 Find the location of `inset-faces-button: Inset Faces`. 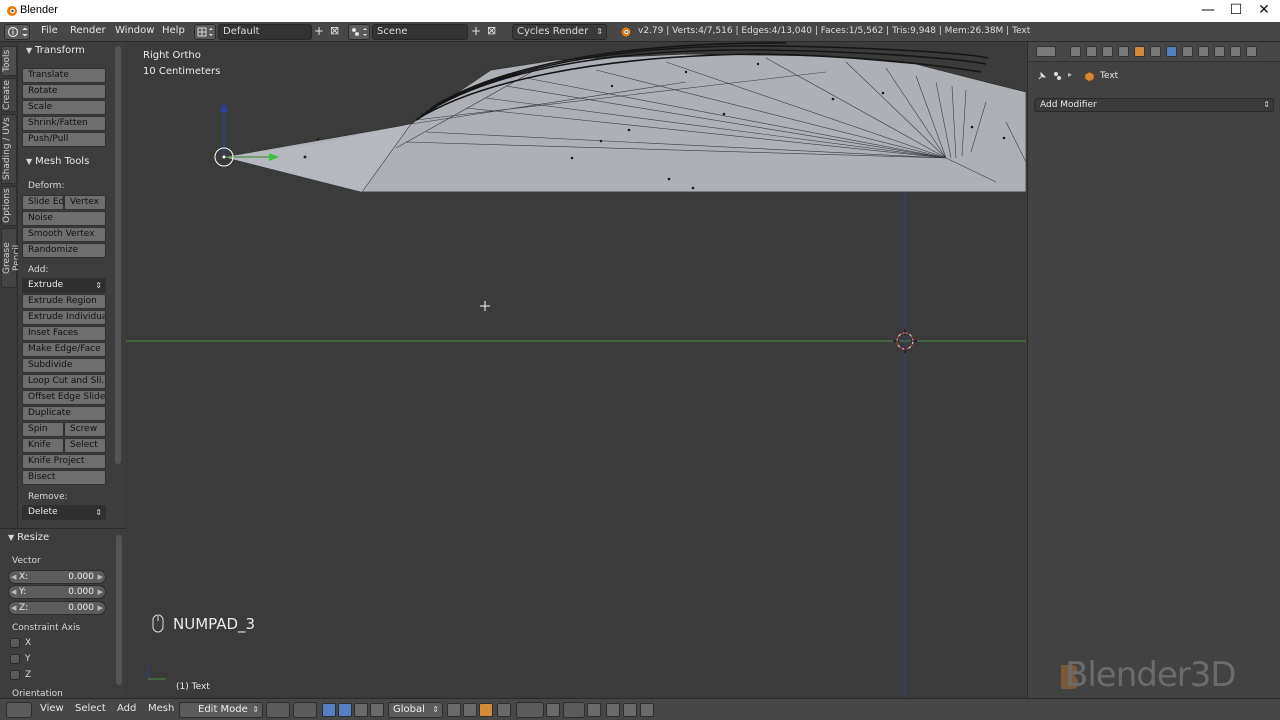

inset-faces-button: Inset Faces is located at coordinates (64, 333).